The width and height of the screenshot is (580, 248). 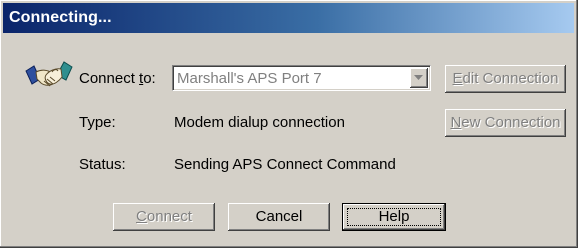 I want to click on dropdown-button, so click(x=419, y=78).